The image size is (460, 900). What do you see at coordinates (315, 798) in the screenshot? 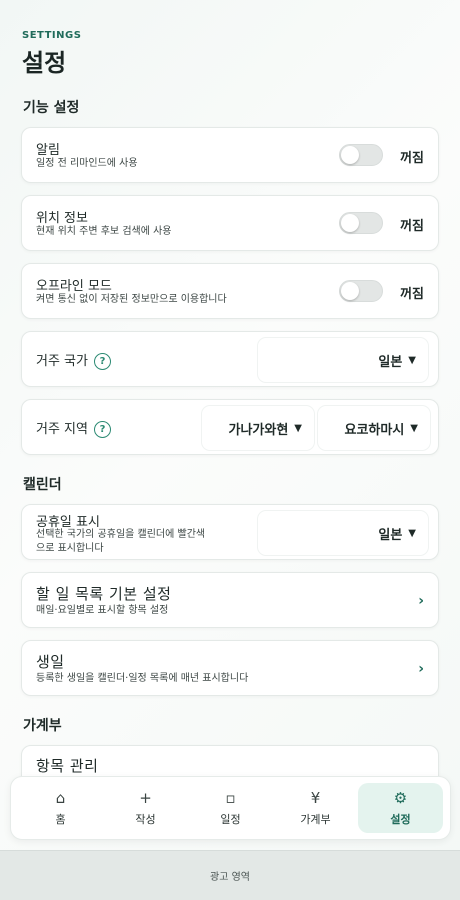
I see `yen-icon: ¥` at bounding box center [315, 798].